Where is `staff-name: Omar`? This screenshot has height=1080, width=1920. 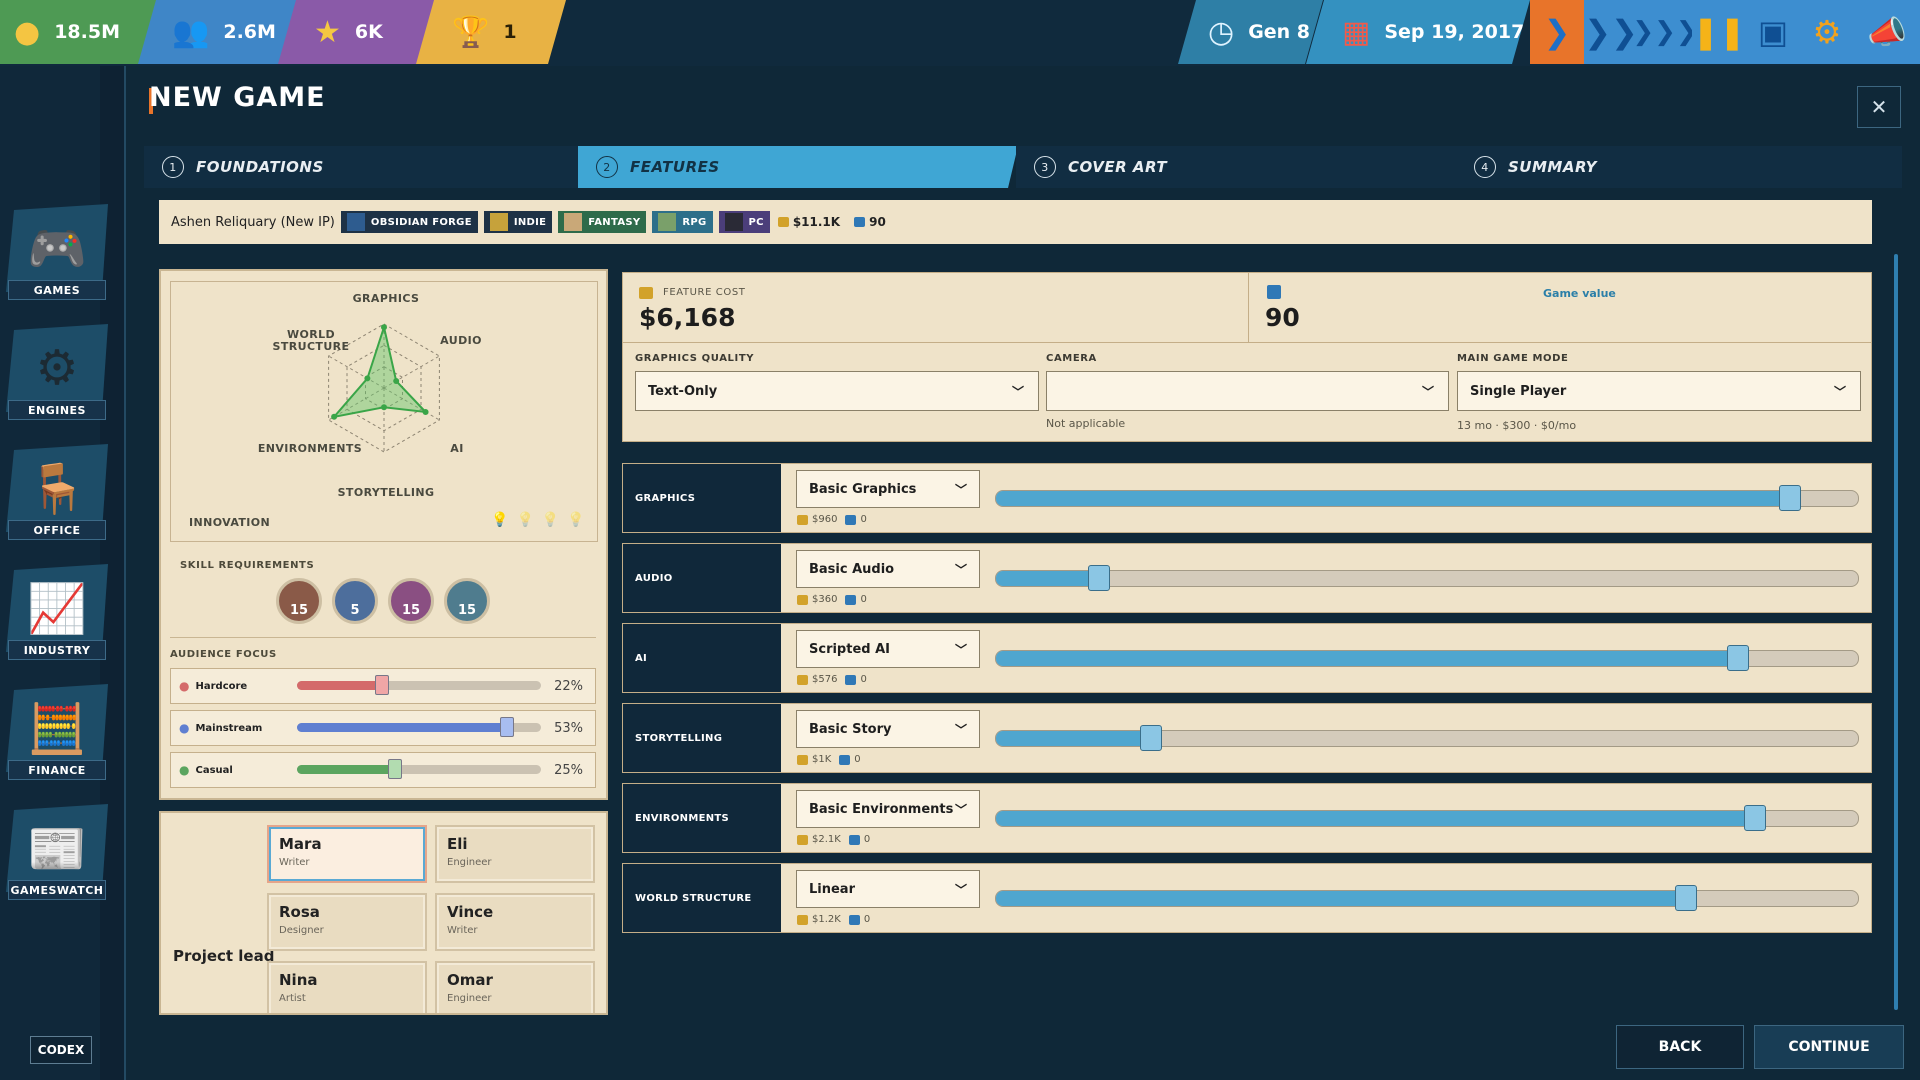 staff-name: Omar is located at coordinates (470, 980).